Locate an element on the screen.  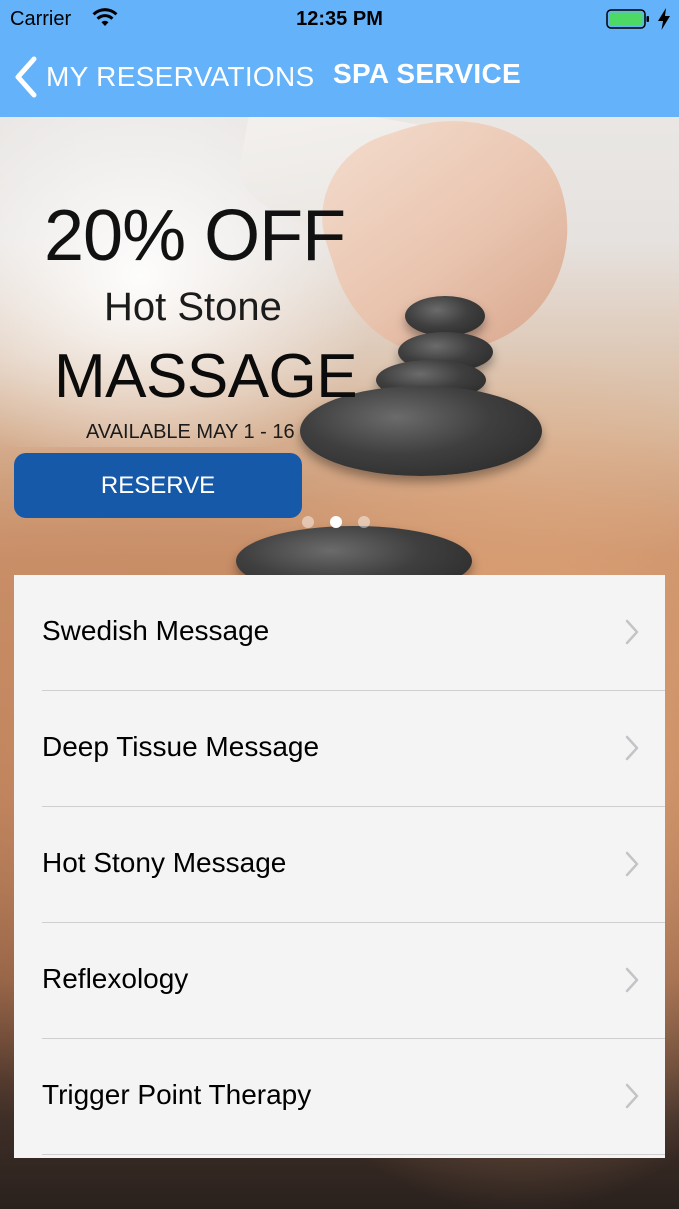
list-item: Hot Stony Message is located at coordinates (339, 865).